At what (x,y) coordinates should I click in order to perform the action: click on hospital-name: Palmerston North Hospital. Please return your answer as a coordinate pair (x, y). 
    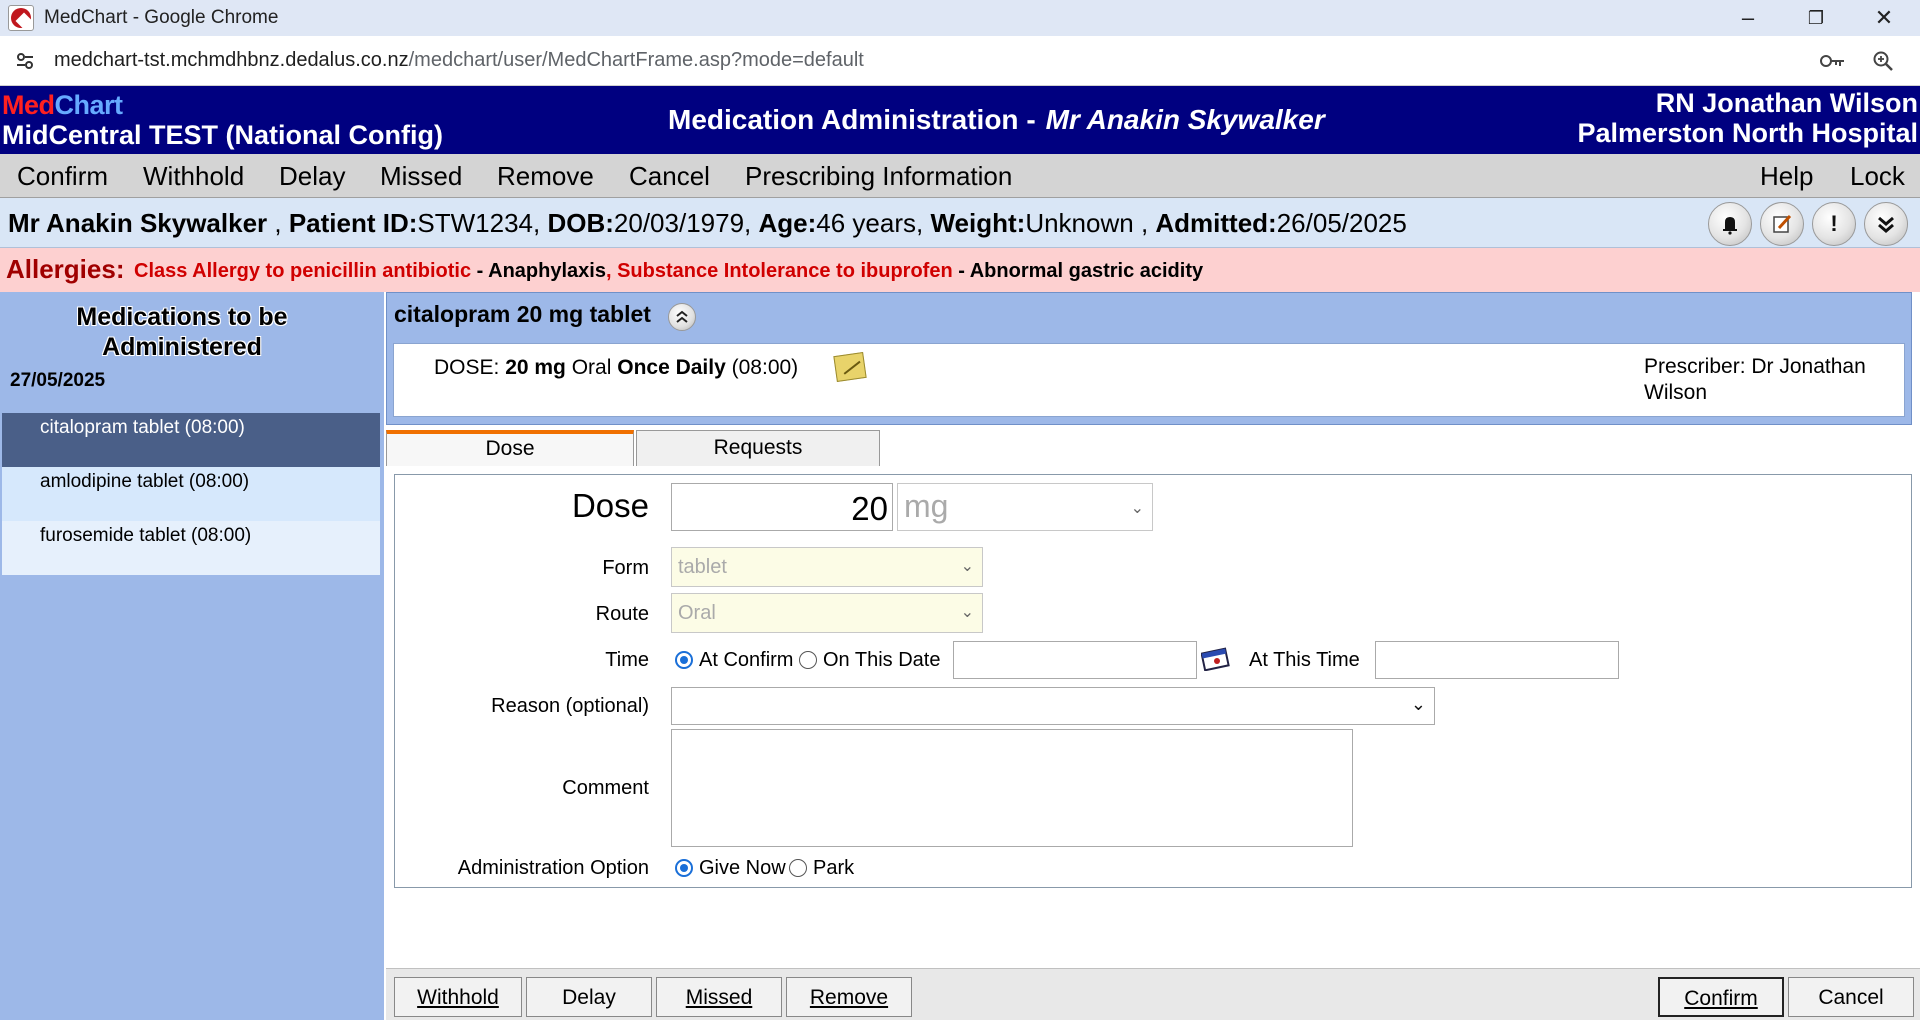
    Looking at the image, I should click on (1747, 133).